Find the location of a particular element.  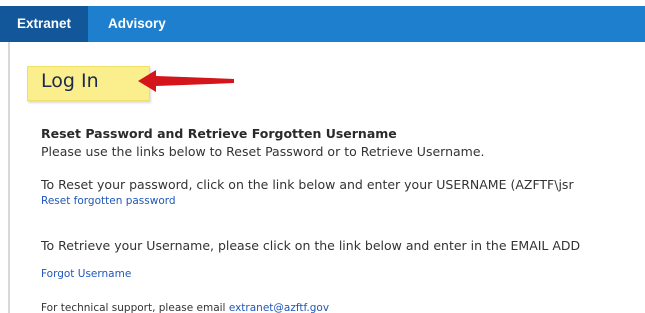

content-frame-border is located at coordinates (9, 177).